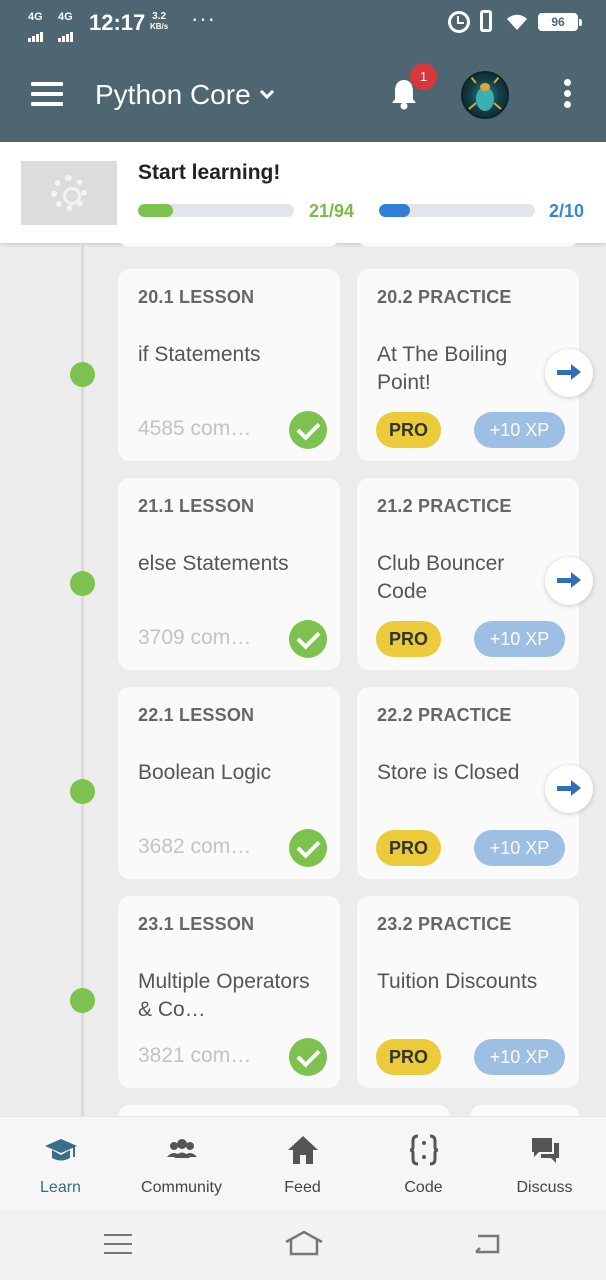 The image size is (606, 1280). I want to click on tab-code-label: Code, so click(423, 1187).